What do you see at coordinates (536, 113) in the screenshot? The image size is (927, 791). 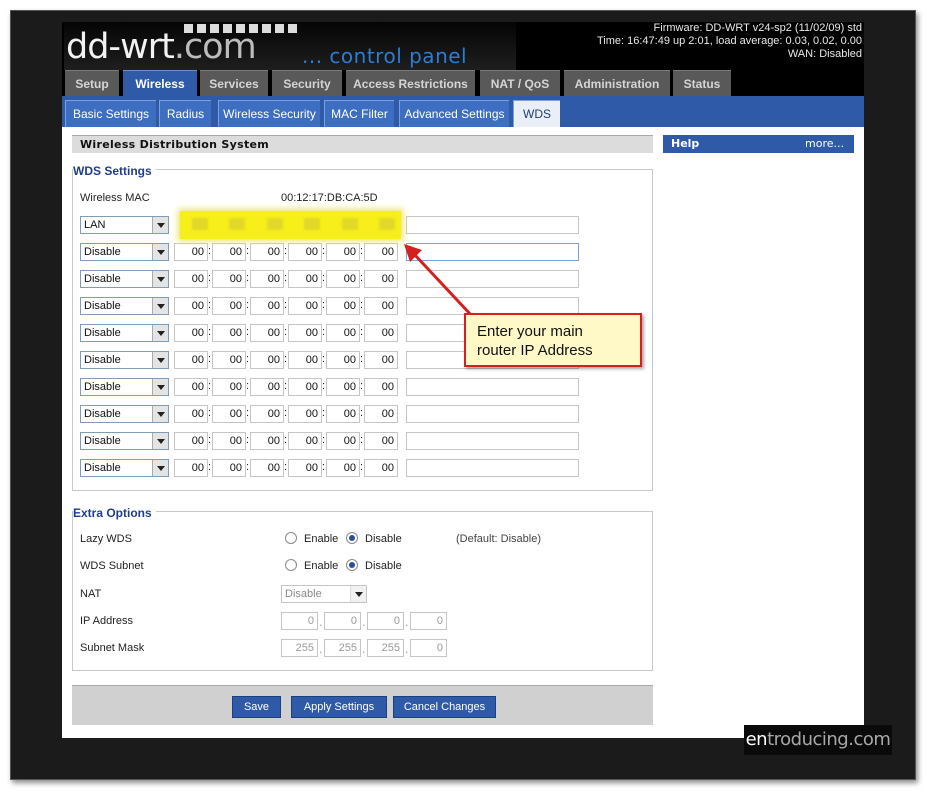 I see `subtab-wds: WDS` at bounding box center [536, 113].